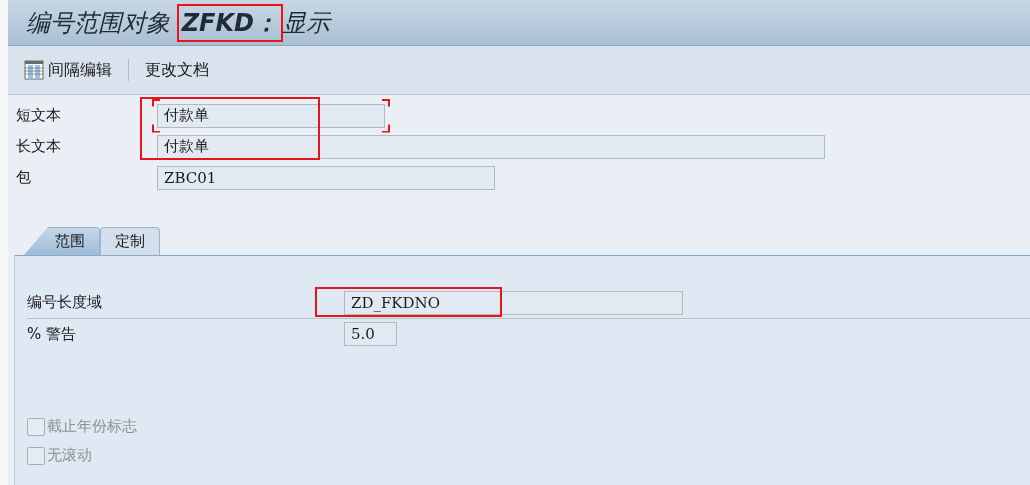  Describe the element at coordinates (24, 177) in the screenshot. I see `field-label: 包` at that location.